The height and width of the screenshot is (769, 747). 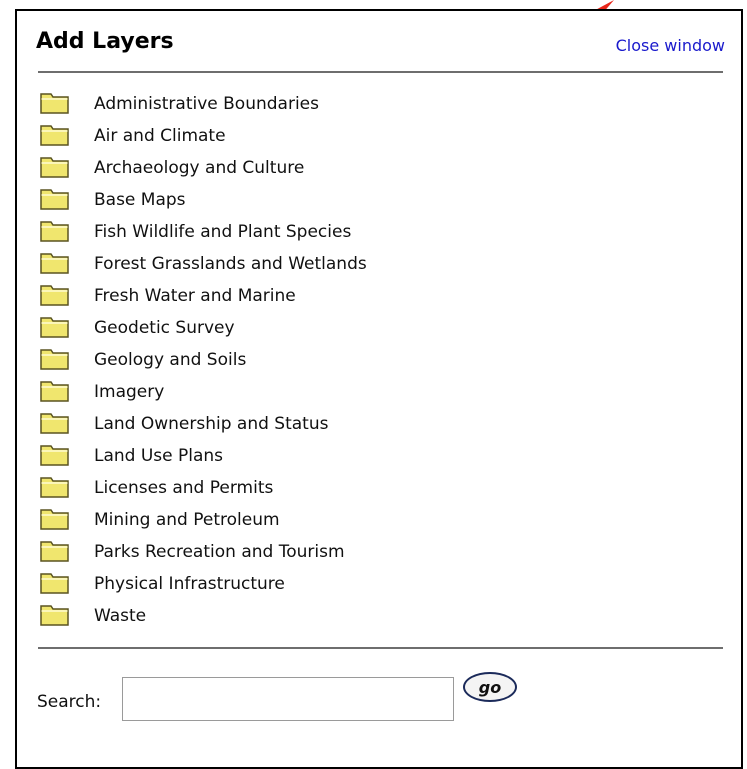 What do you see at coordinates (380, 72) in the screenshot?
I see `header-divider` at bounding box center [380, 72].